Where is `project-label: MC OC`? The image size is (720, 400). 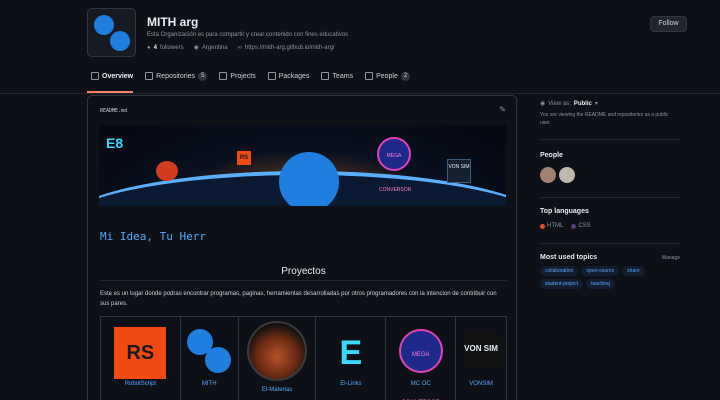 project-label: MC OC is located at coordinates (420, 384).